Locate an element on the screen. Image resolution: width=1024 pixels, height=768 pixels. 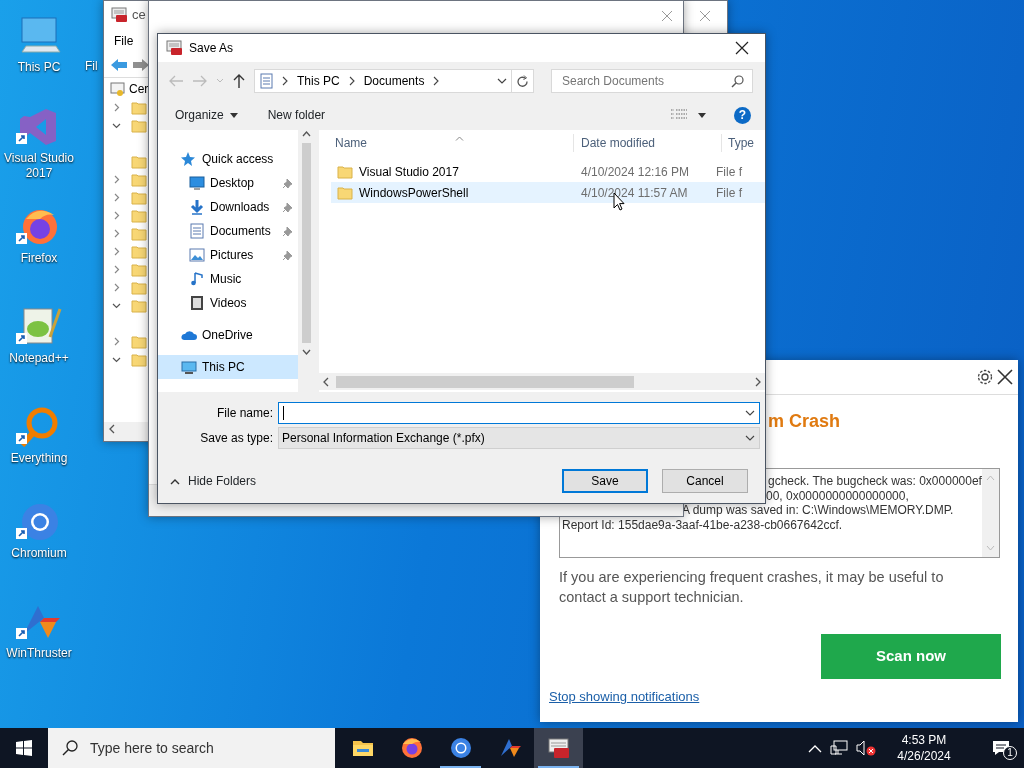
close-icon is located at coordinates (1005, 377).